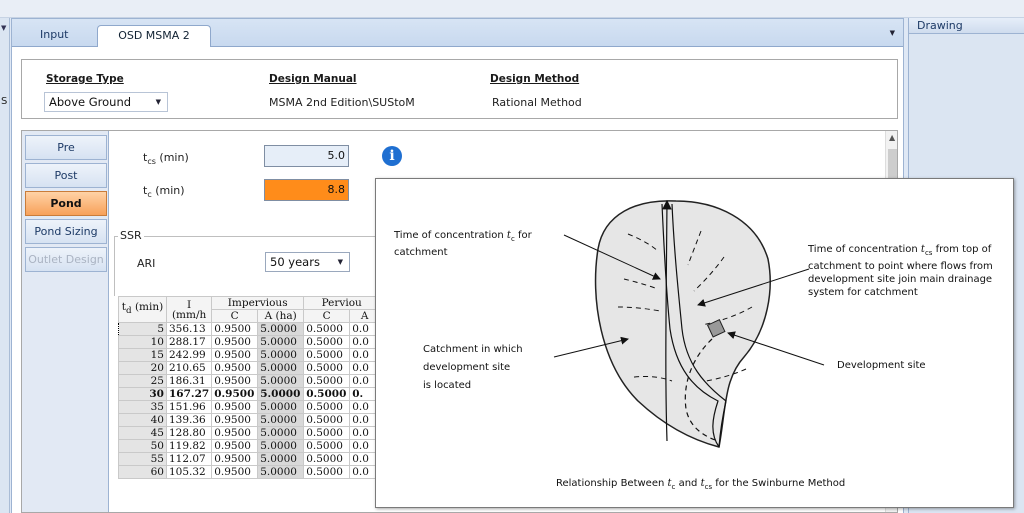  I want to click on left-collapsed-panel: ▼ S, so click(5, 265).